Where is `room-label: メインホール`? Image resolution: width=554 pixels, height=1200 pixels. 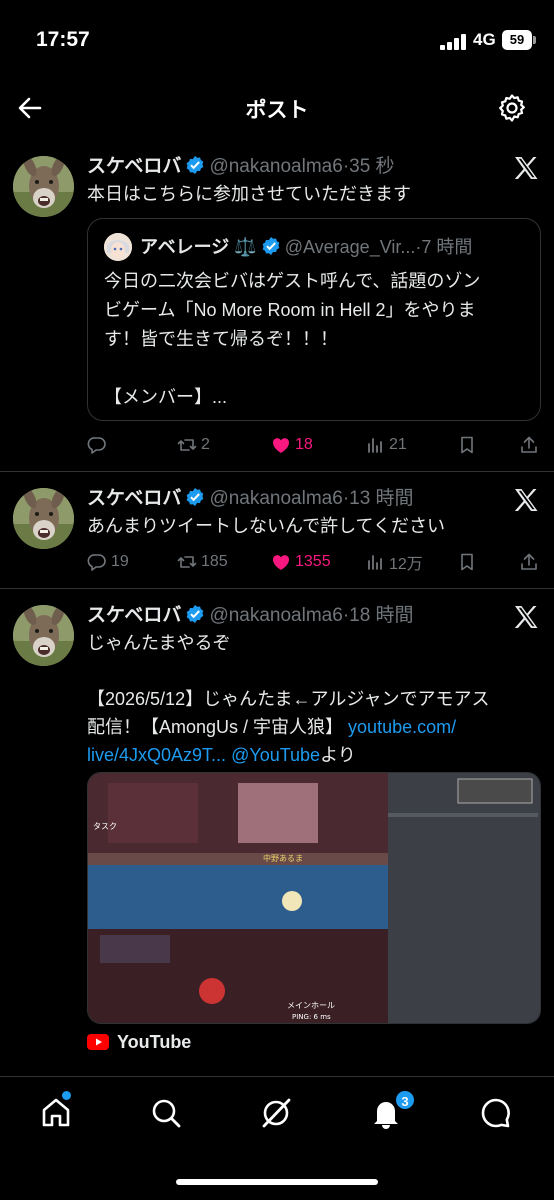 room-label: メインホール is located at coordinates (311, 1005).